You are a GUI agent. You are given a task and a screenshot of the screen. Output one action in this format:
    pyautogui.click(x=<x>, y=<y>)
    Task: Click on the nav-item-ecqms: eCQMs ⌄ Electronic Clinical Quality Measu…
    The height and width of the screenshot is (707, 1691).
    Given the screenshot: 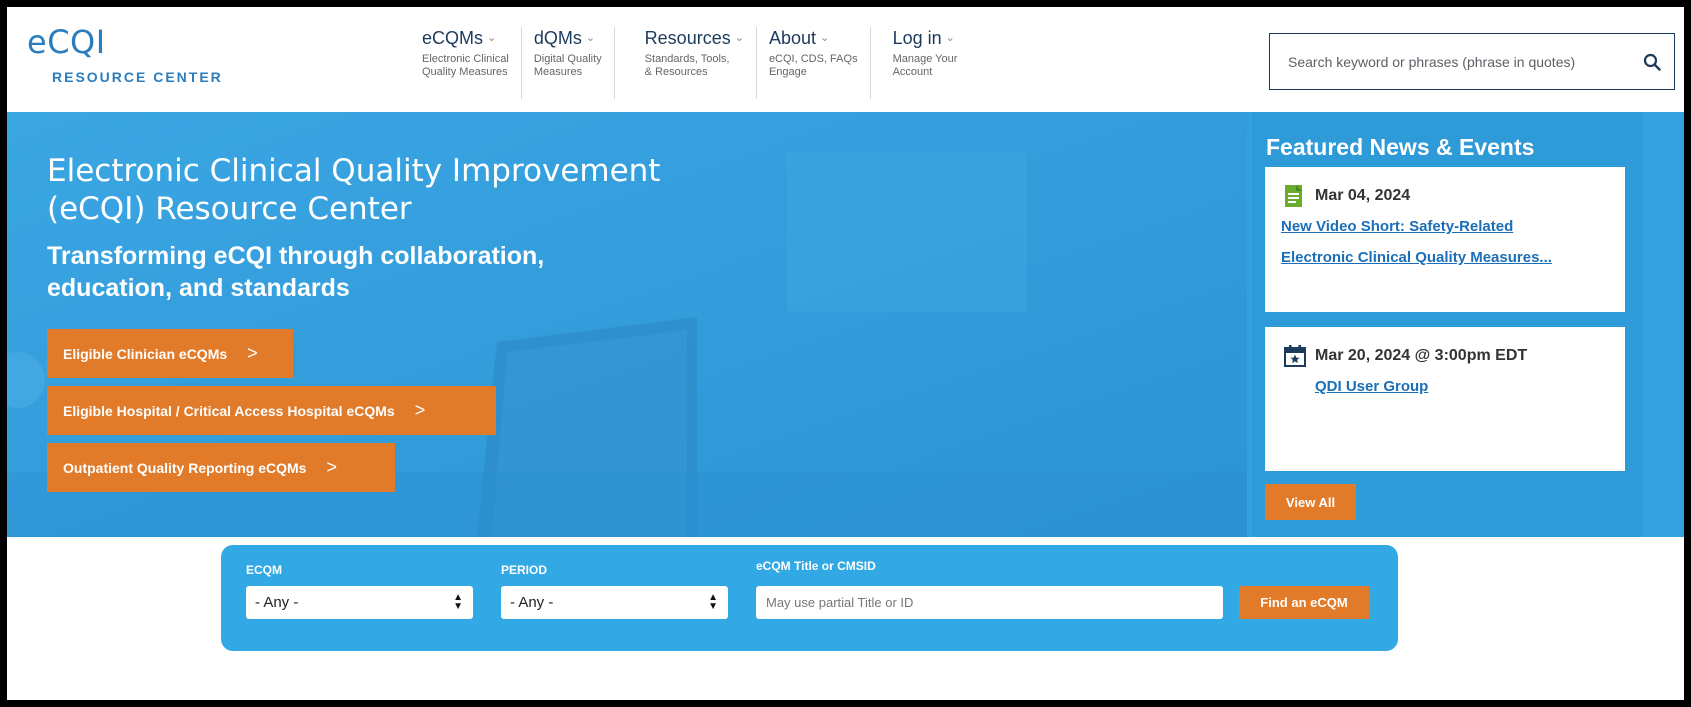 What is the action you would take?
    pyautogui.click(x=465, y=63)
    